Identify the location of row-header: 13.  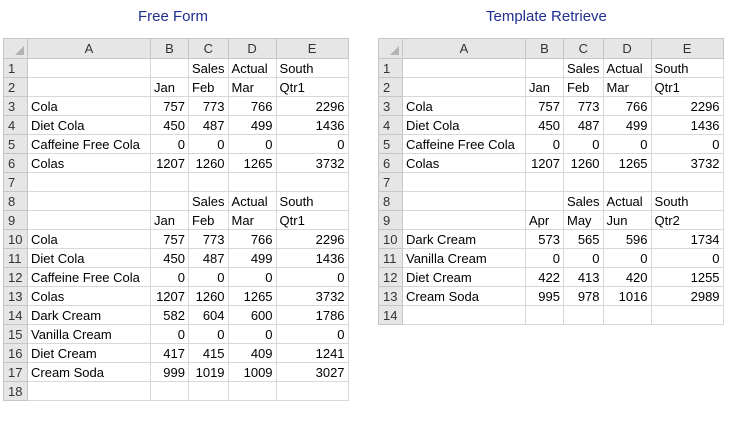
(15, 296).